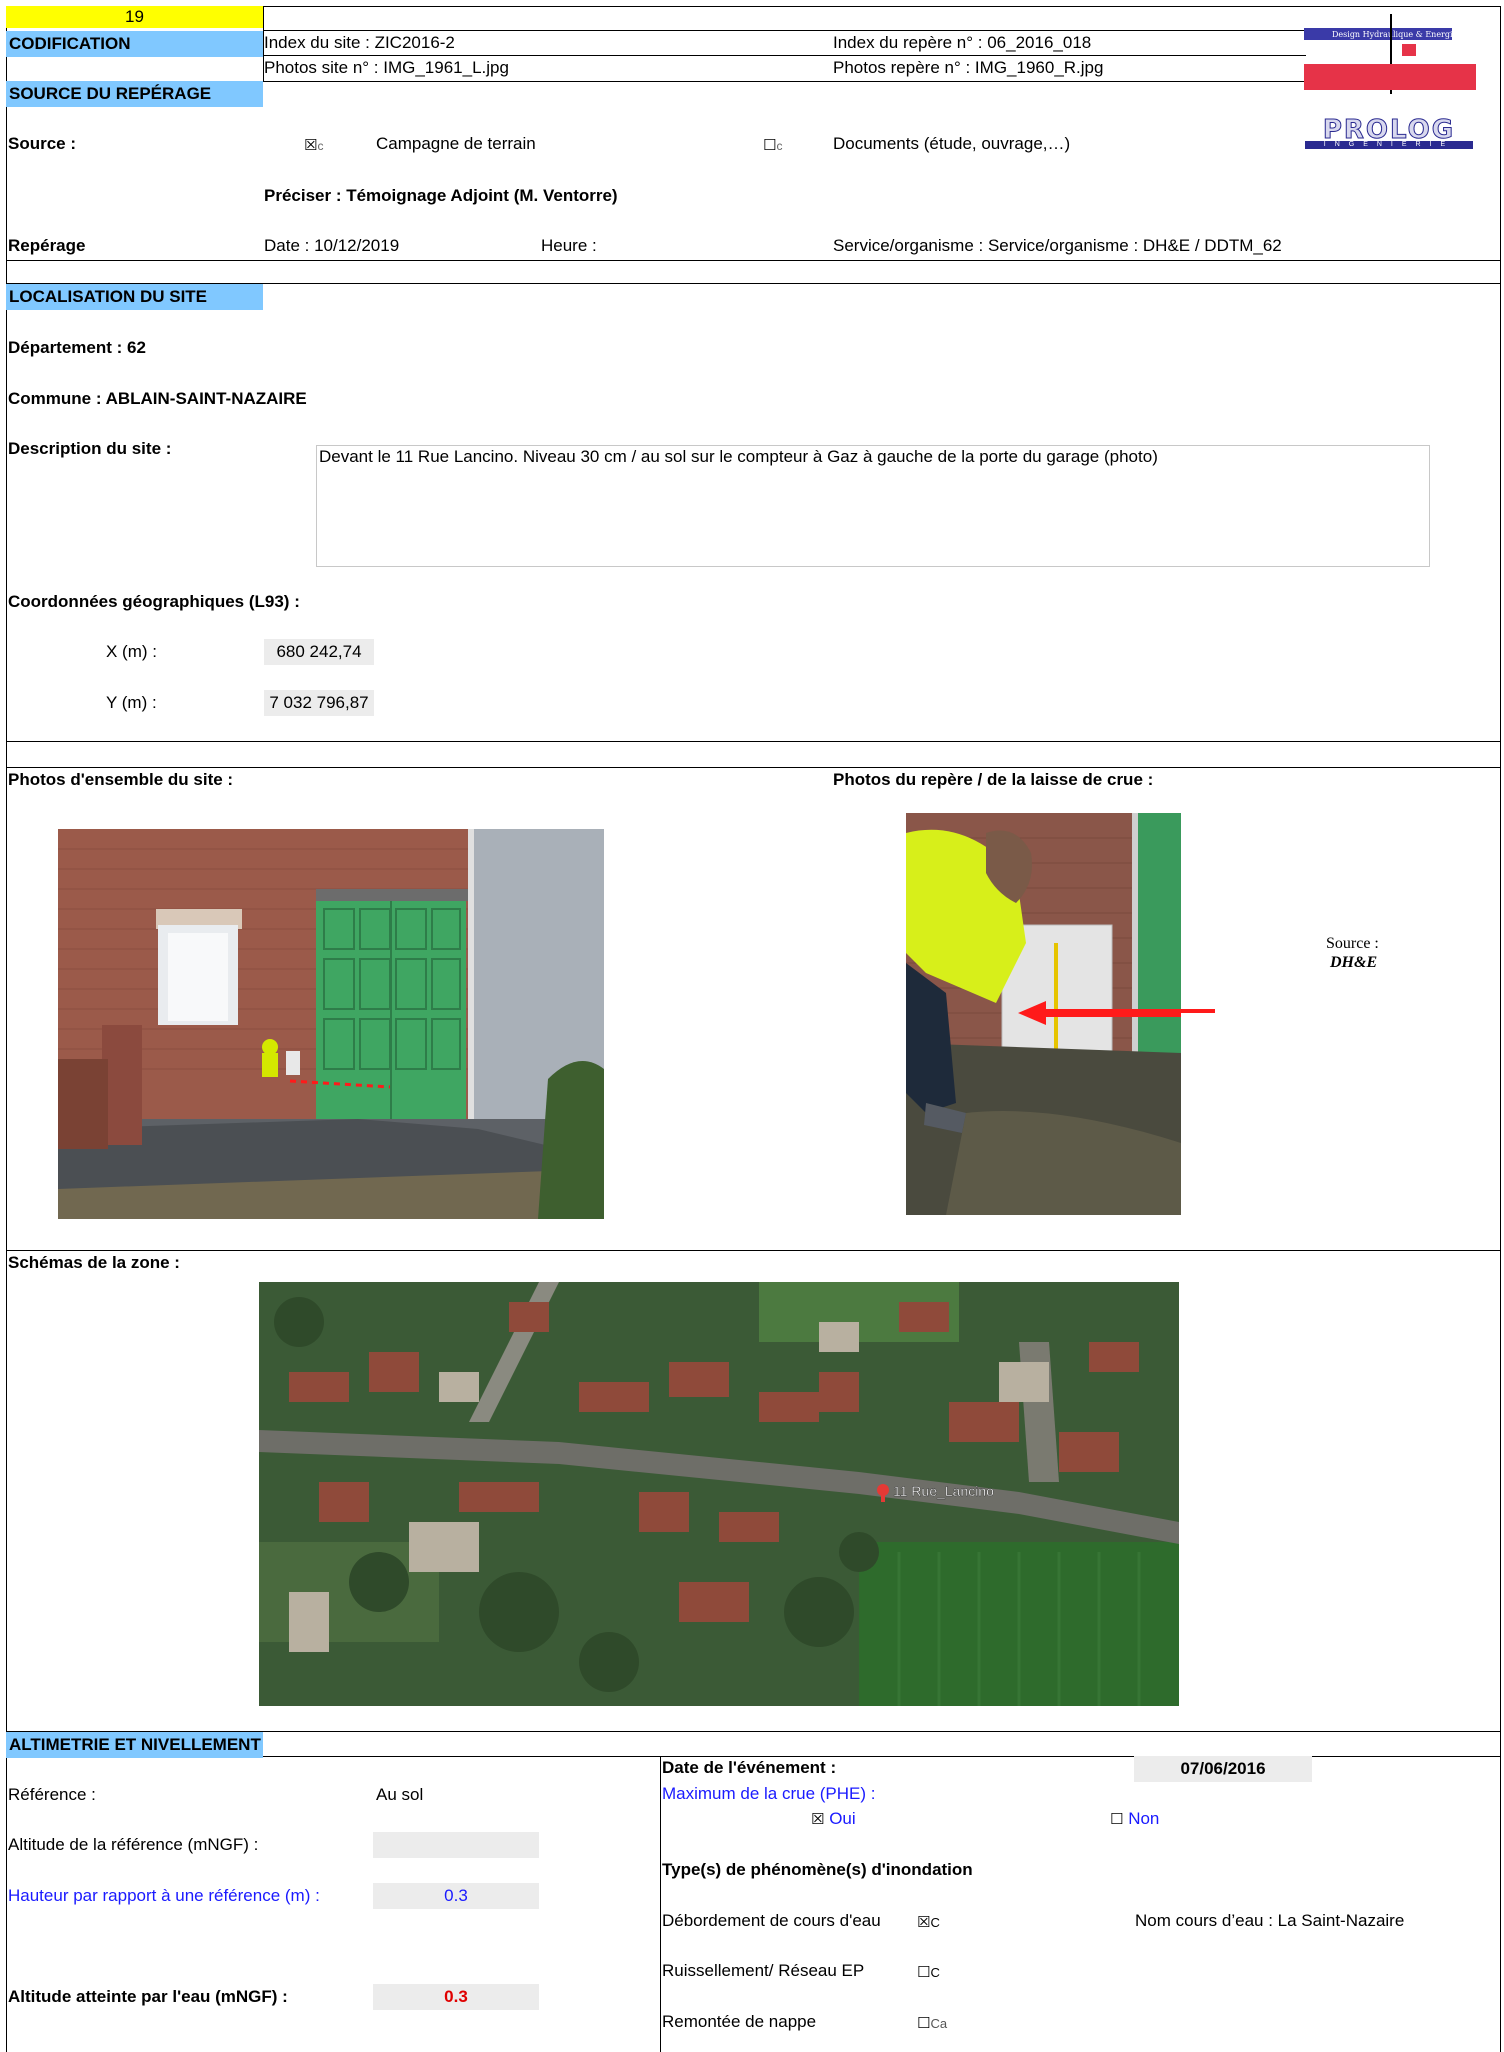 Image resolution: width=1504 pixels, height=2052 pixels. Describe the element at coordinates (739, 2021) in the screenshot. I see `remontee-label: Remontée de nappe` at that location.